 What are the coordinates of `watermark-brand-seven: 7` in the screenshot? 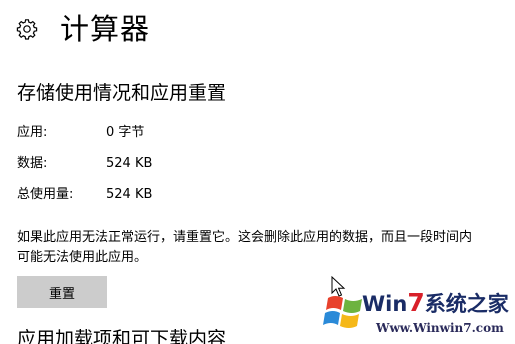 It's located at (416, 302).